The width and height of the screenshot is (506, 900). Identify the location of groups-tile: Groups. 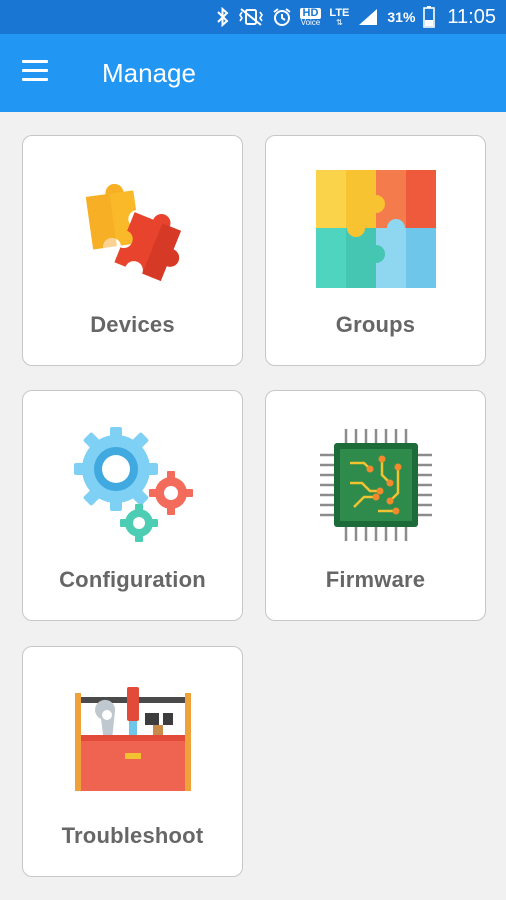
(375, 250).